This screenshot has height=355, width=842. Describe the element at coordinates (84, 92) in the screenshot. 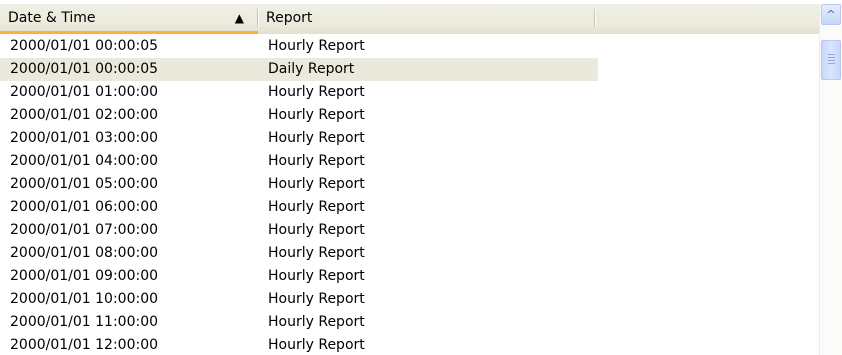

I see `row-date-time: 2000/01/01 01:00:00` at that location.